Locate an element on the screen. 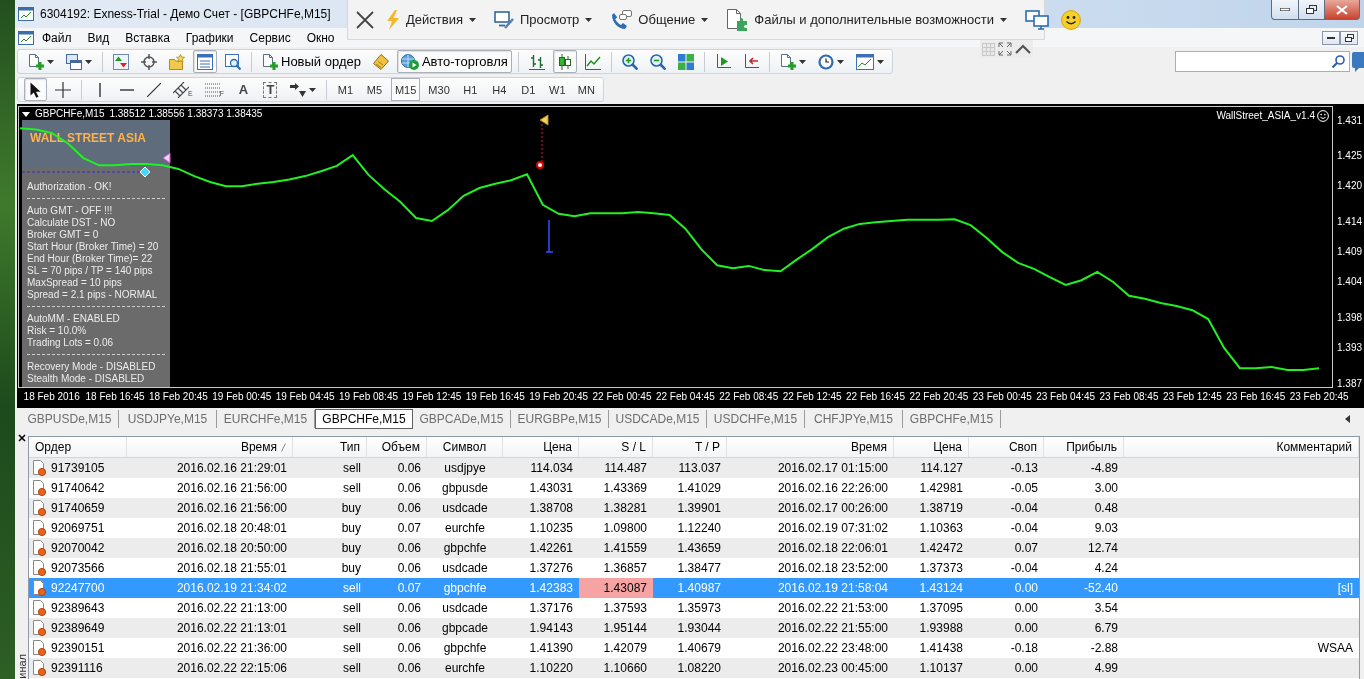  chart-tab: USDCHFe,M15 is located at coordinates (756, 419).